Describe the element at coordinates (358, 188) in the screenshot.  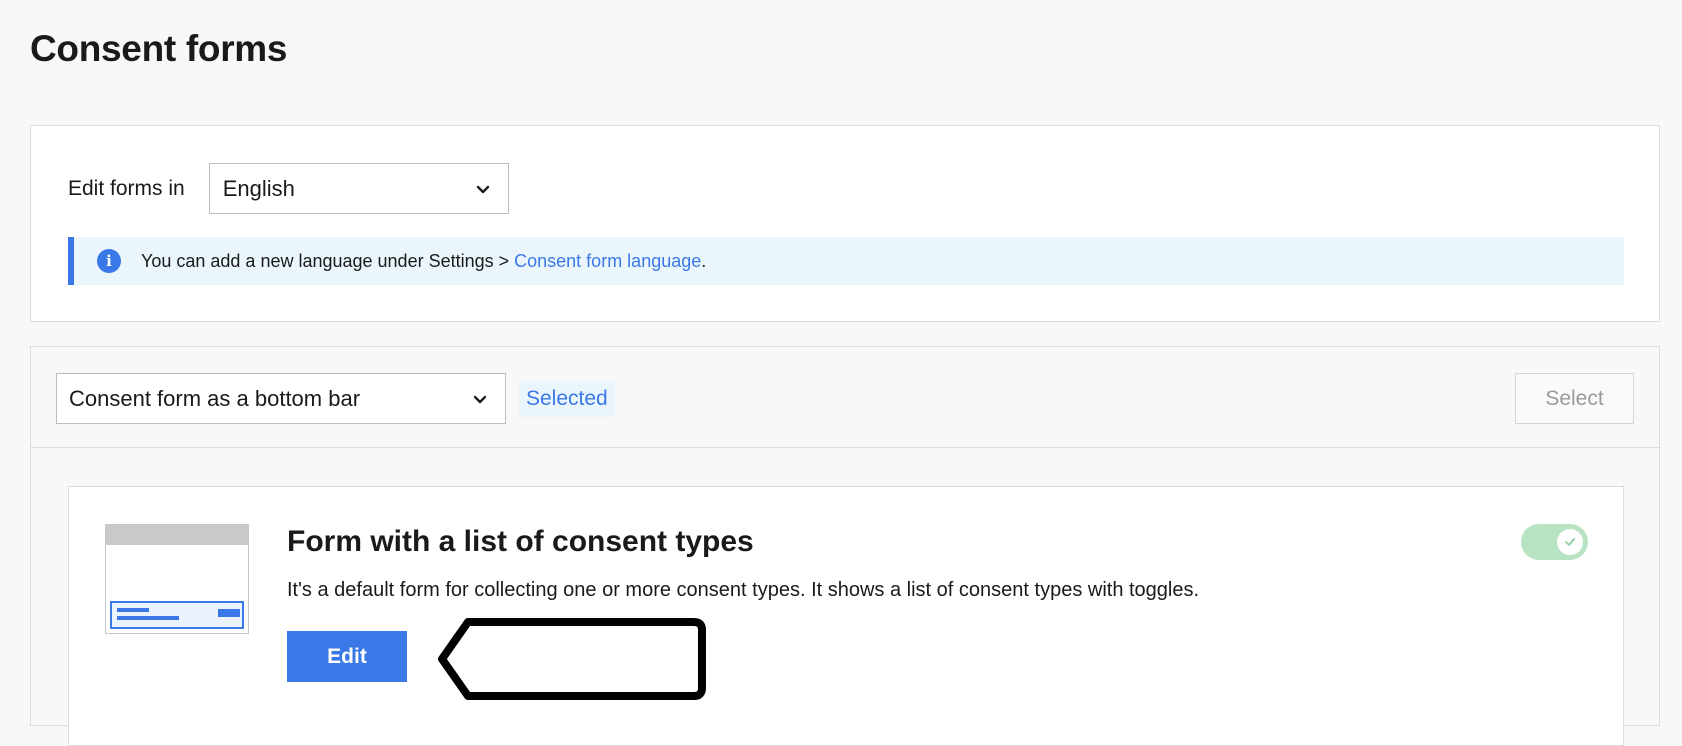
I see `language-select: English` at that location.